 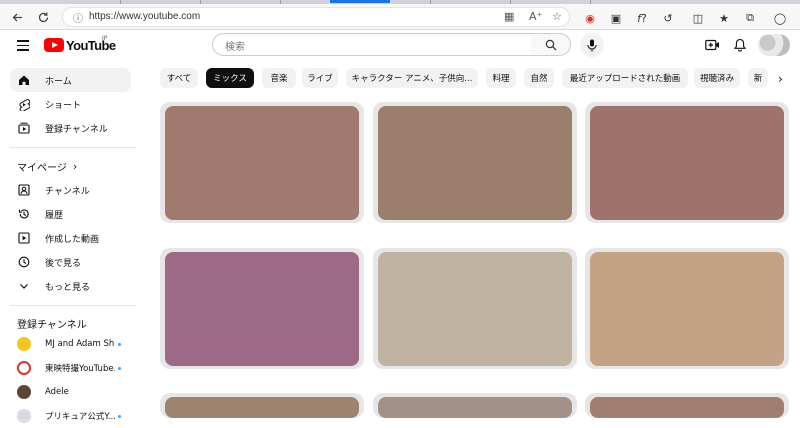 I want to click on notifications-icon, so click(x=740, y=45).